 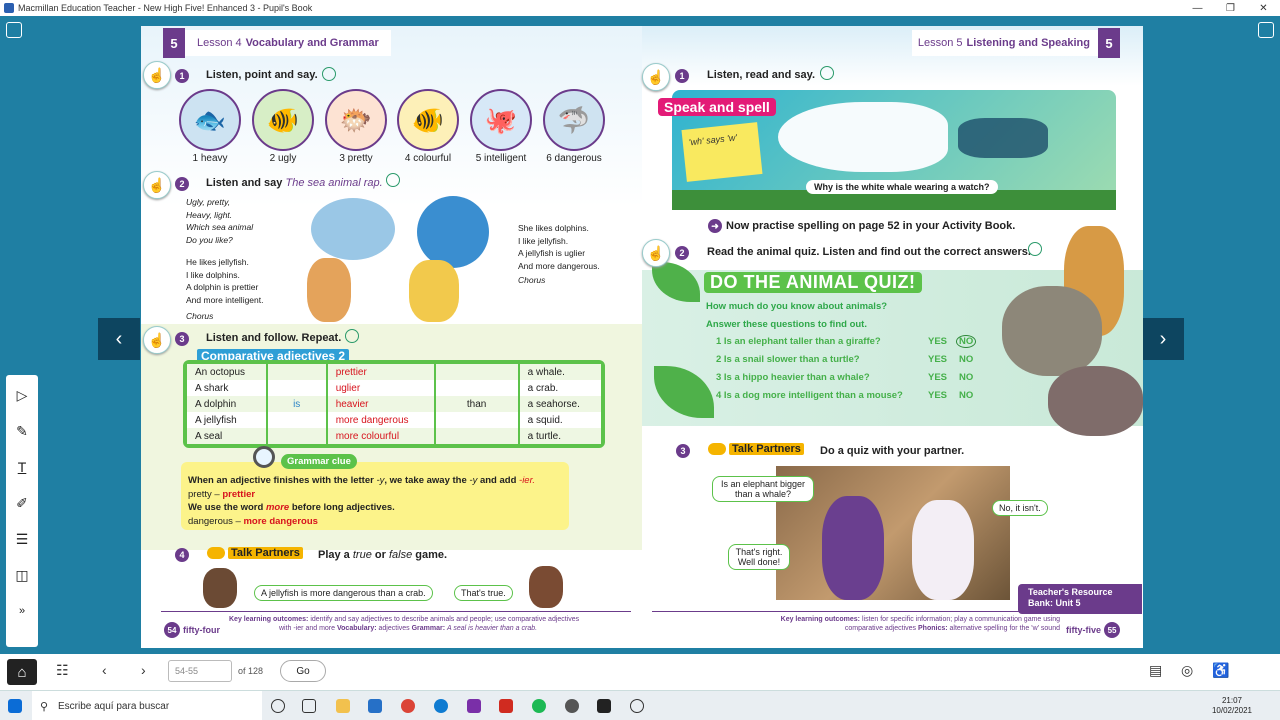 I want to click on macmillan-app-icon, so click(x=604, y=706).